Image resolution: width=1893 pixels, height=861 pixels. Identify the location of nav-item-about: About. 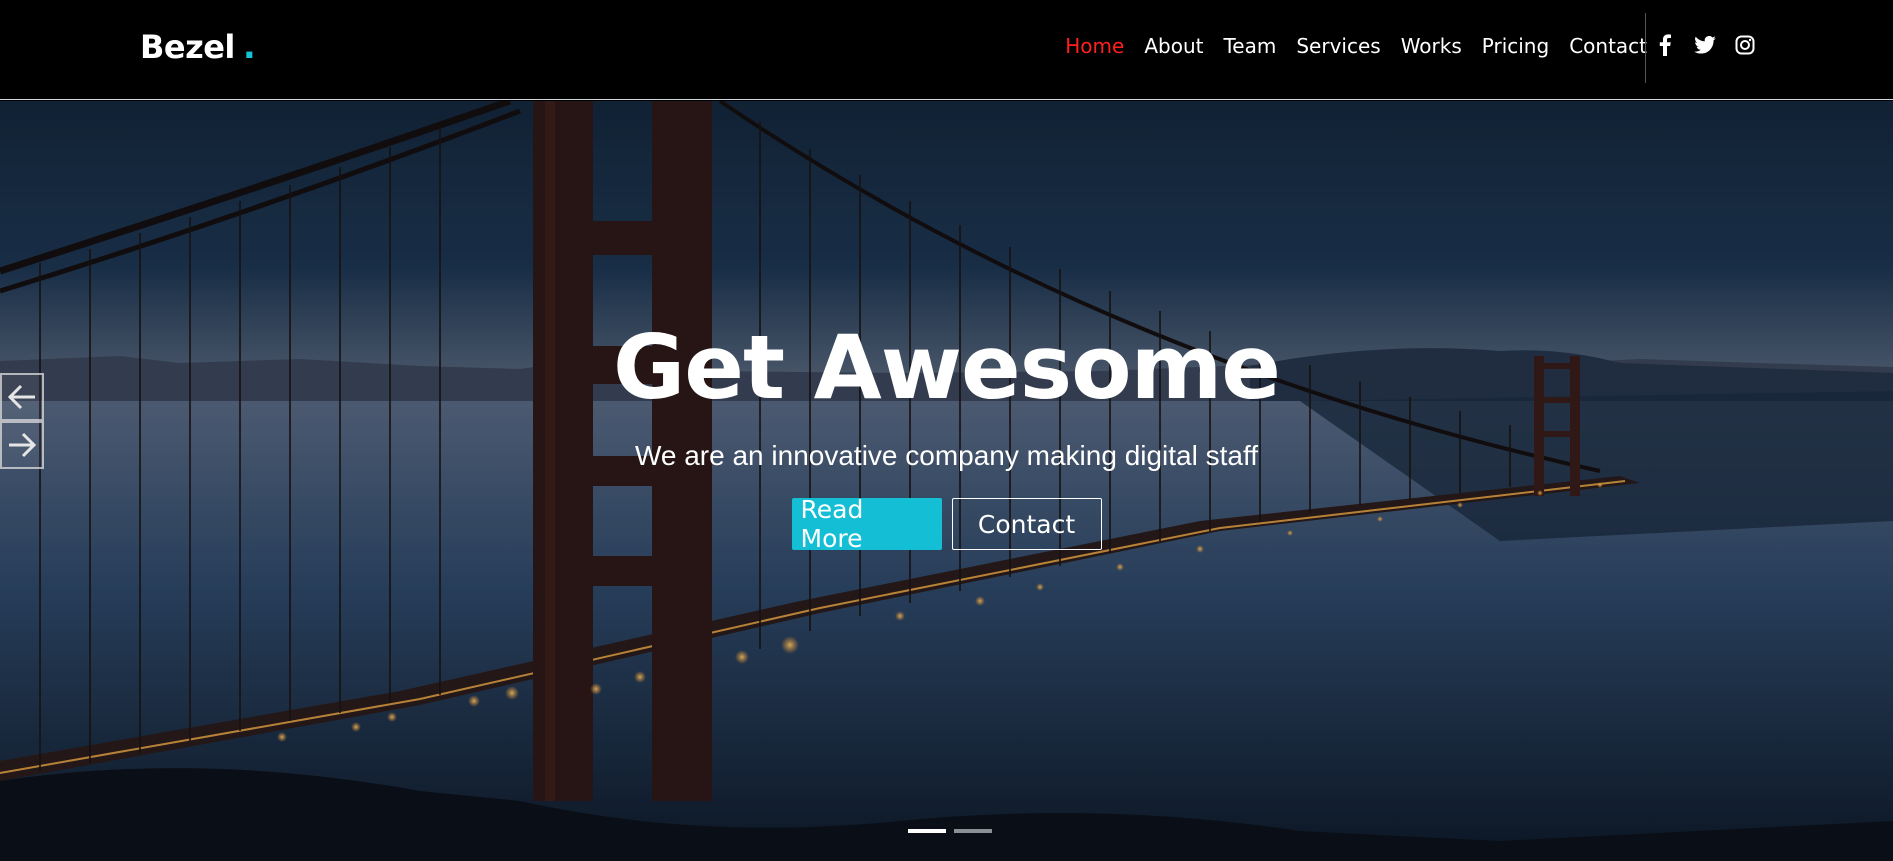
(1173, 46).